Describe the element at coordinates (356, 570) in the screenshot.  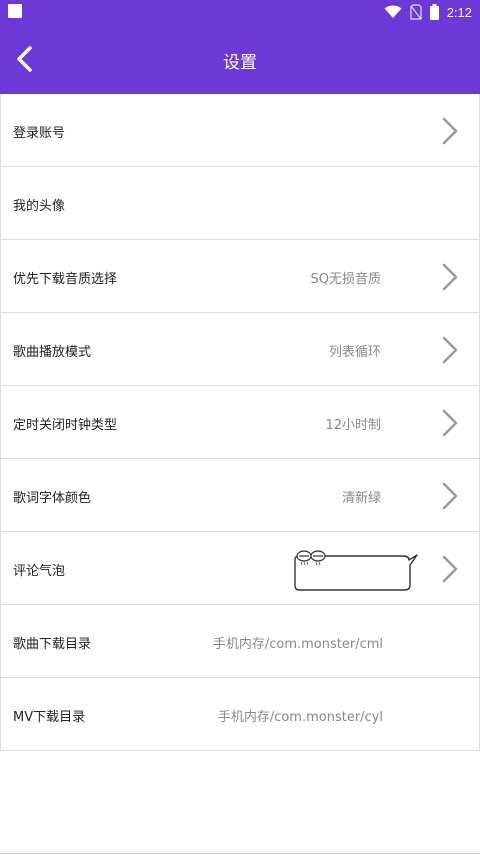
I see `comment-bubble-preview` at that location.